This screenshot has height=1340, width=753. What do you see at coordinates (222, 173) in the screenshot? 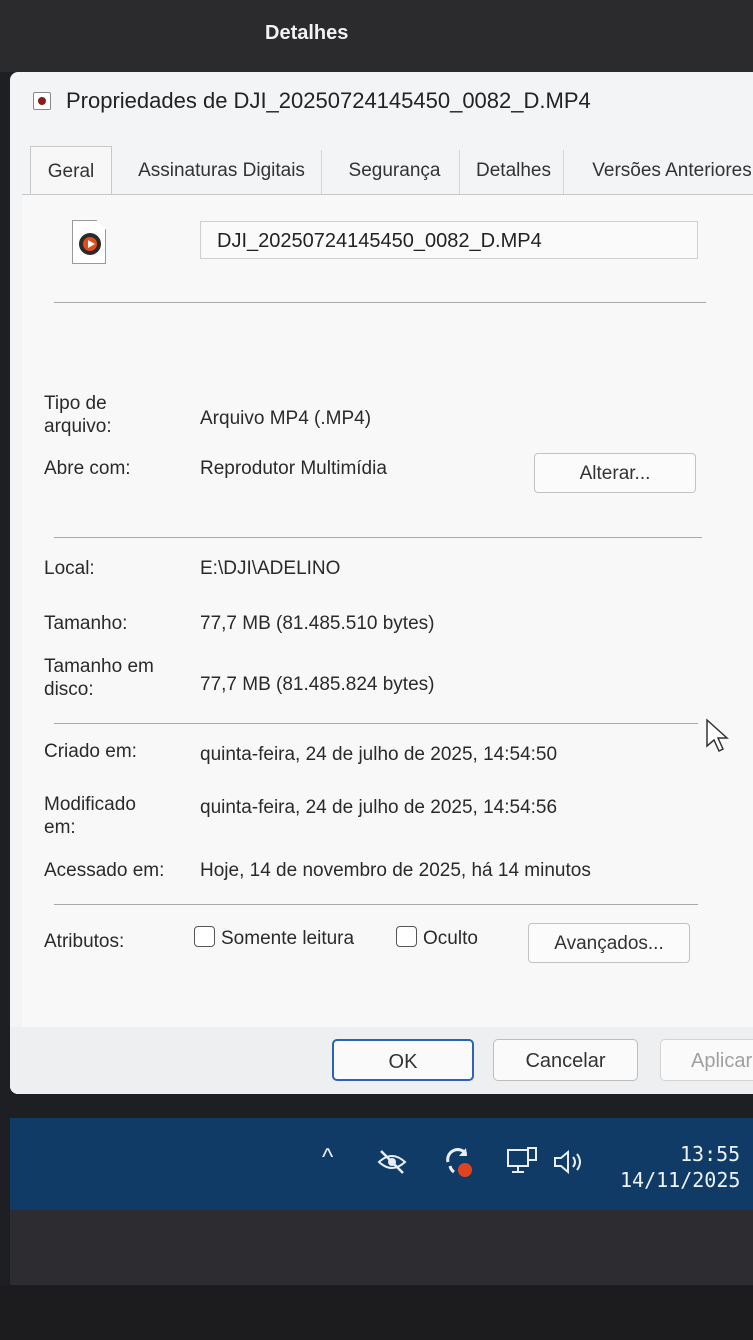
I see `tab-assinaturas-digitais: Assinaturas Digitais` at bounding box center [222, 173].